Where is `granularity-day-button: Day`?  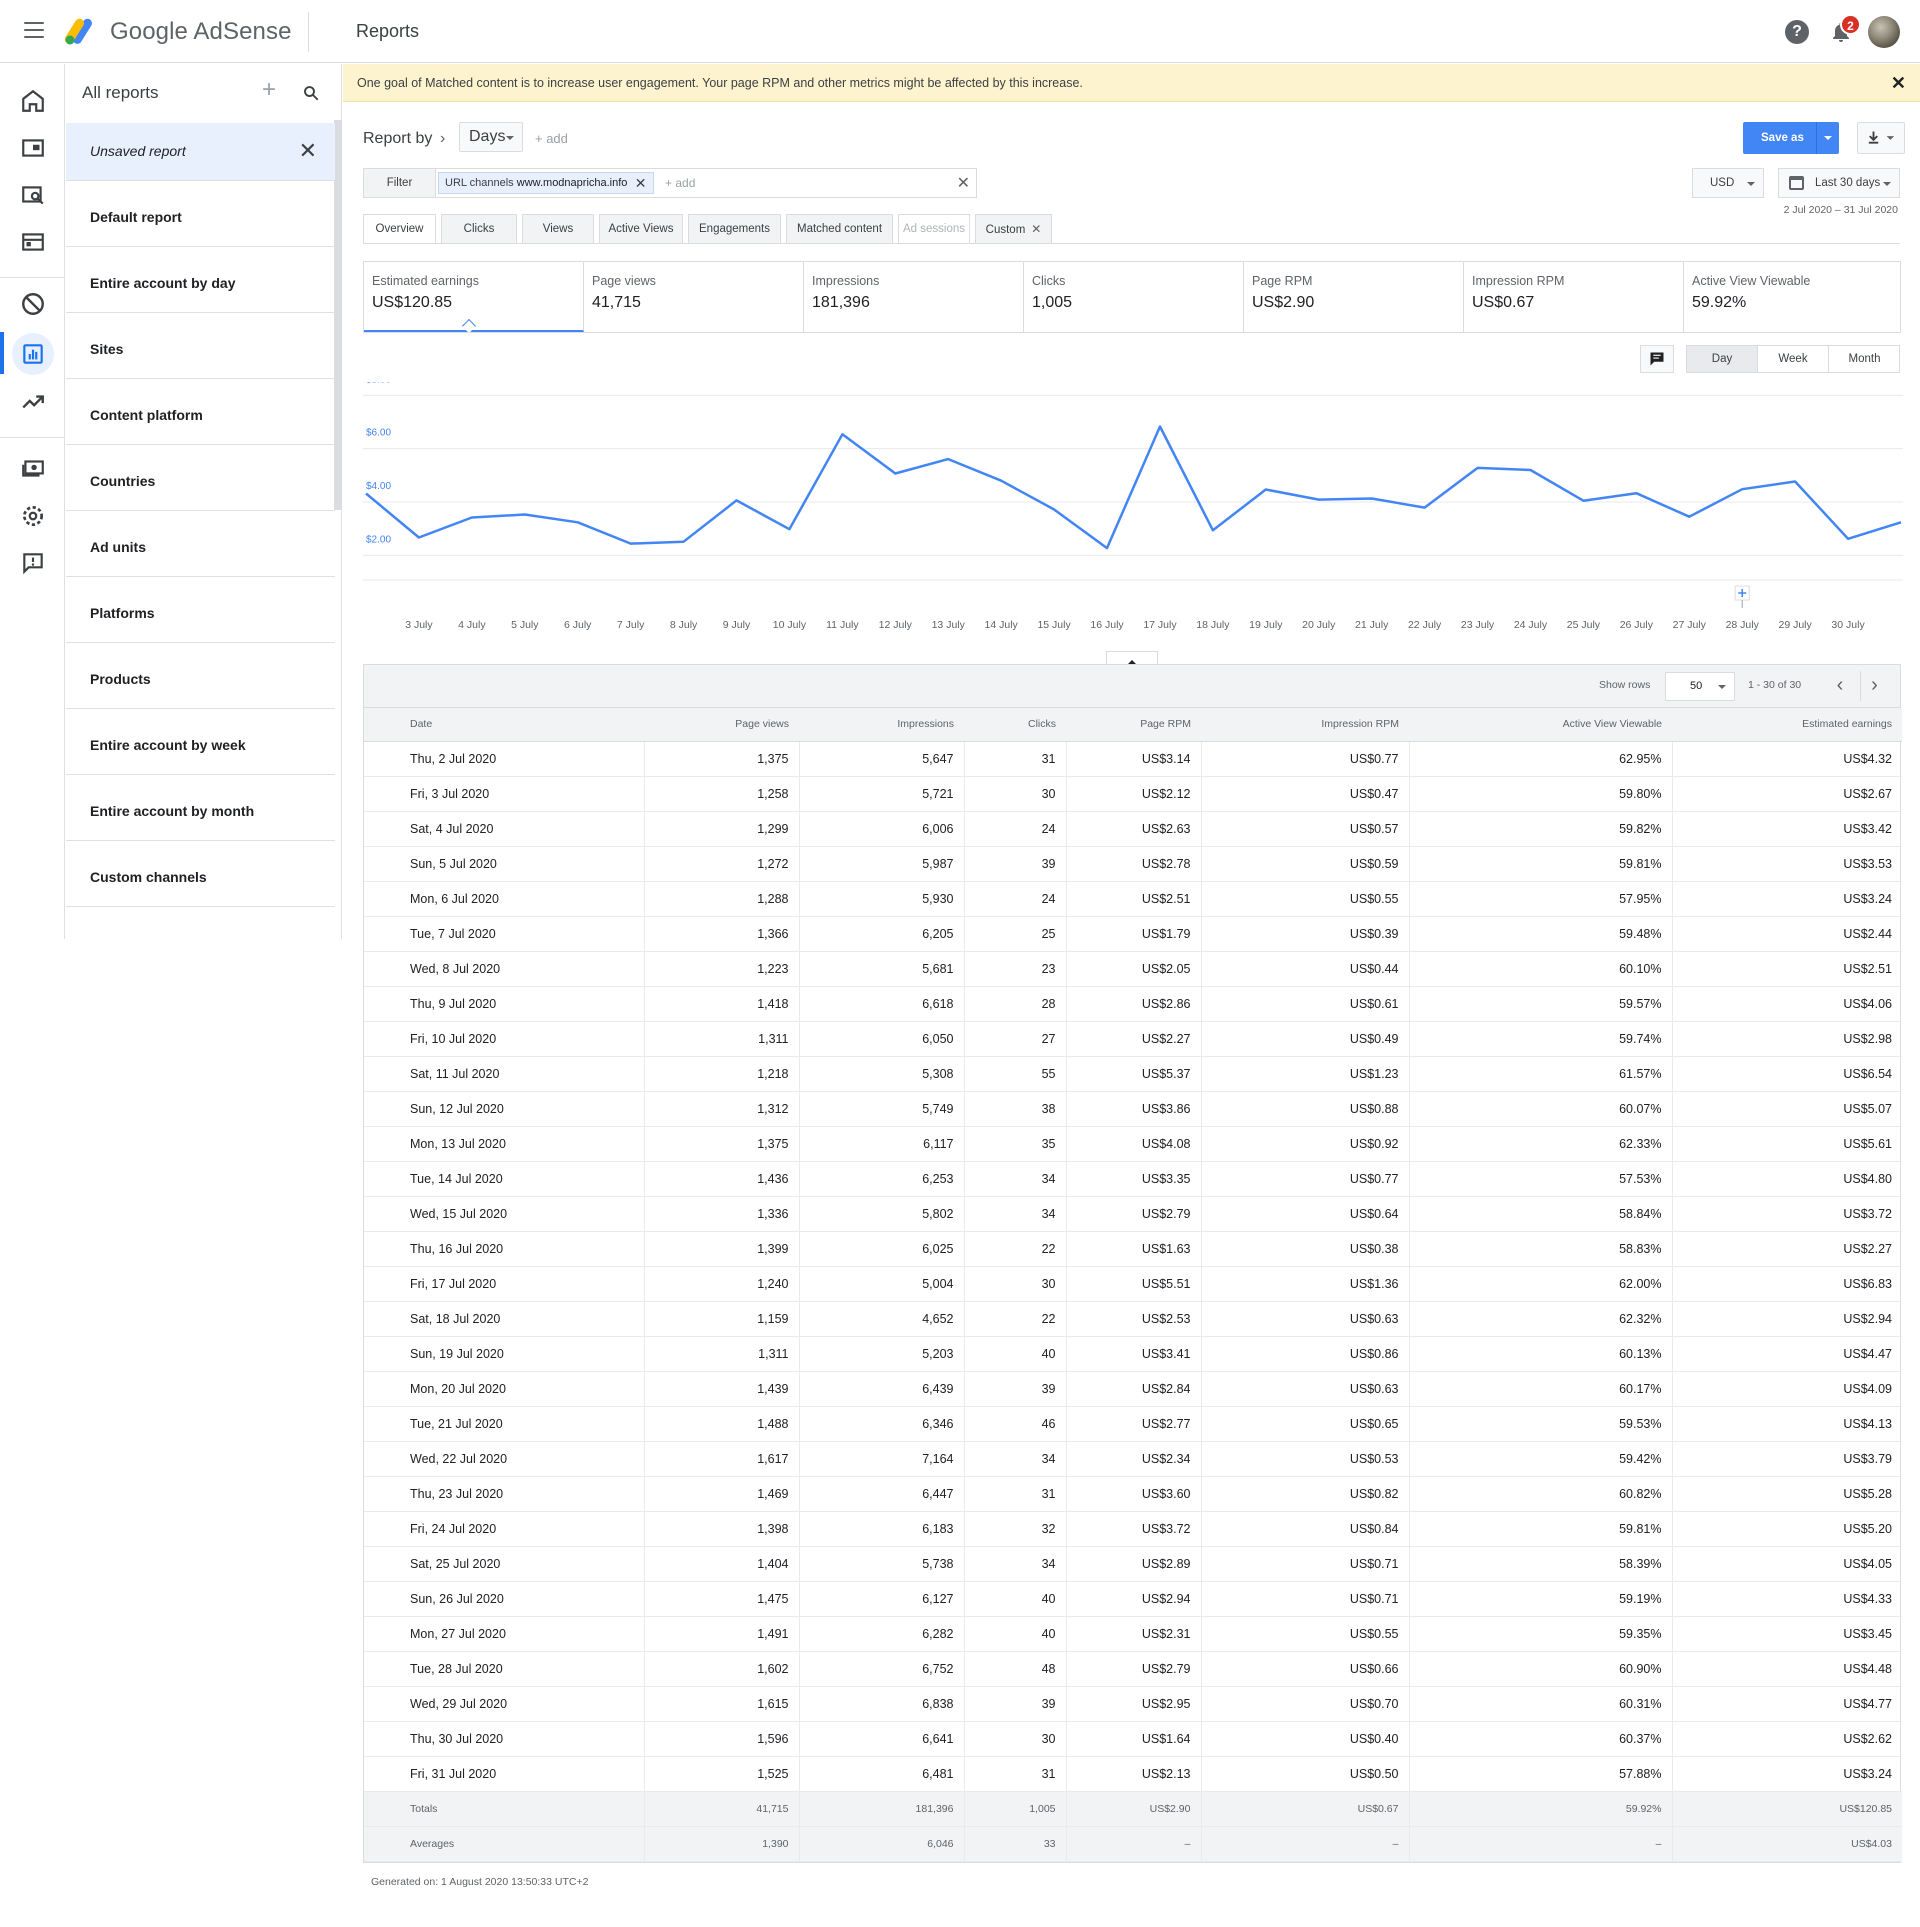
granularity-day-button: Day is located at coordinates (1722, 359).